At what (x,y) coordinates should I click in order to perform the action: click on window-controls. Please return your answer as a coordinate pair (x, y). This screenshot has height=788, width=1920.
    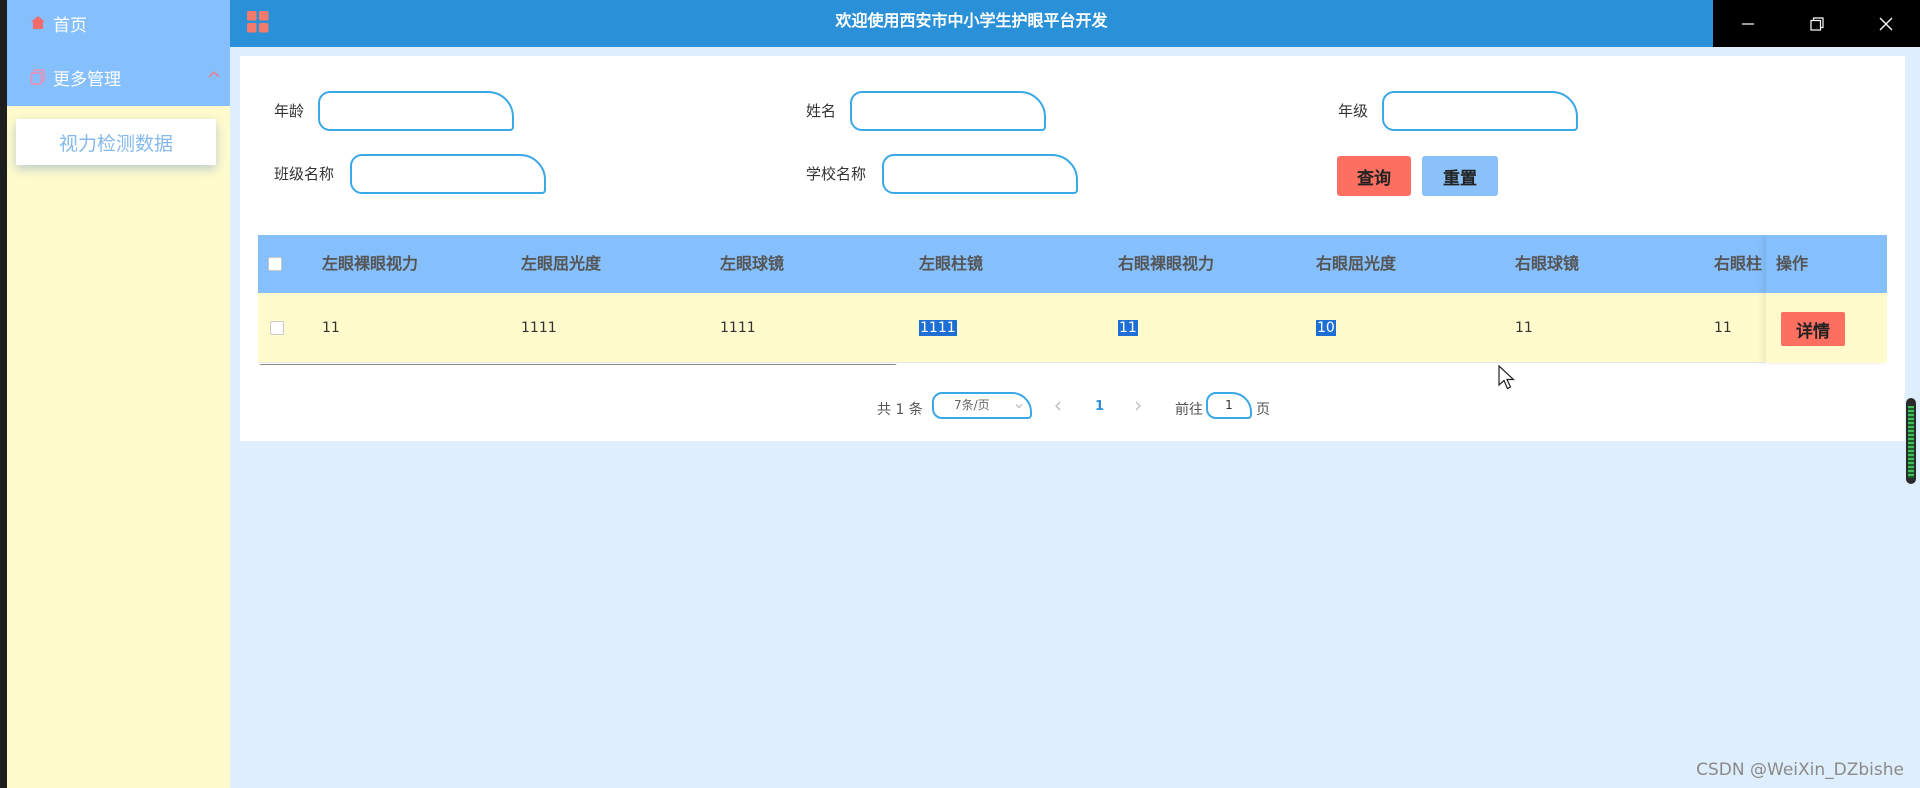
    Looking at the image, I should click on (1816, 23).